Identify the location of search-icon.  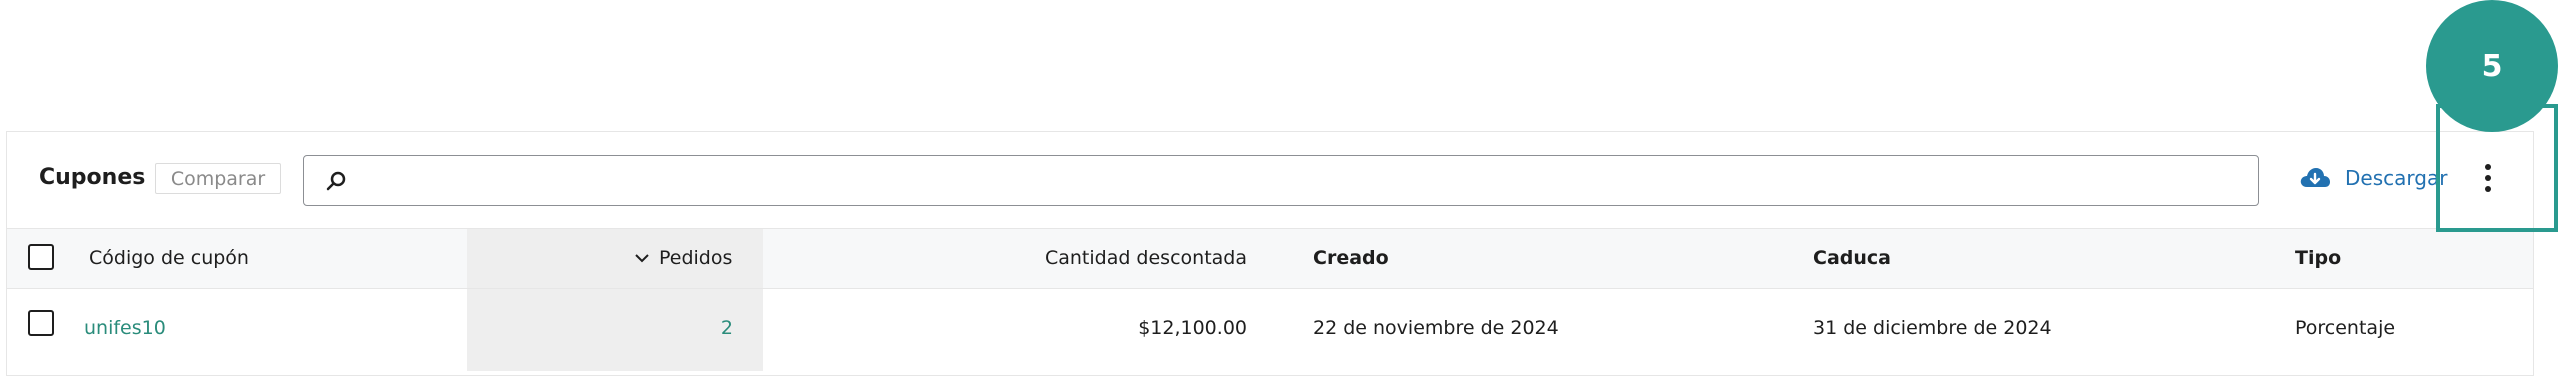
(336, 181).